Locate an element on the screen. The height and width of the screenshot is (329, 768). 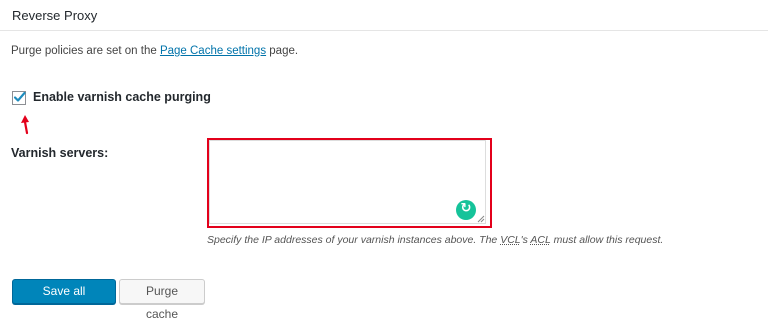
panel-title: Reverse Proxy is located at coordinates (55, 15).